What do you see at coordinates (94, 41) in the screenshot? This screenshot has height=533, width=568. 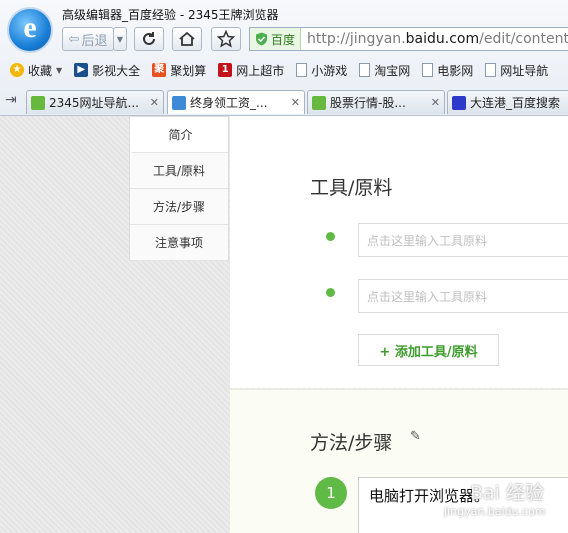 I see `back-label: 后退` at bounding box center [94, 41].